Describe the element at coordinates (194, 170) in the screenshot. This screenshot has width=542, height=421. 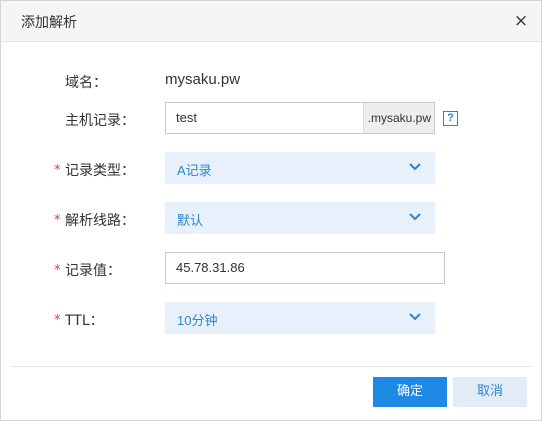
I see `record-type-value: A记录` at that location.